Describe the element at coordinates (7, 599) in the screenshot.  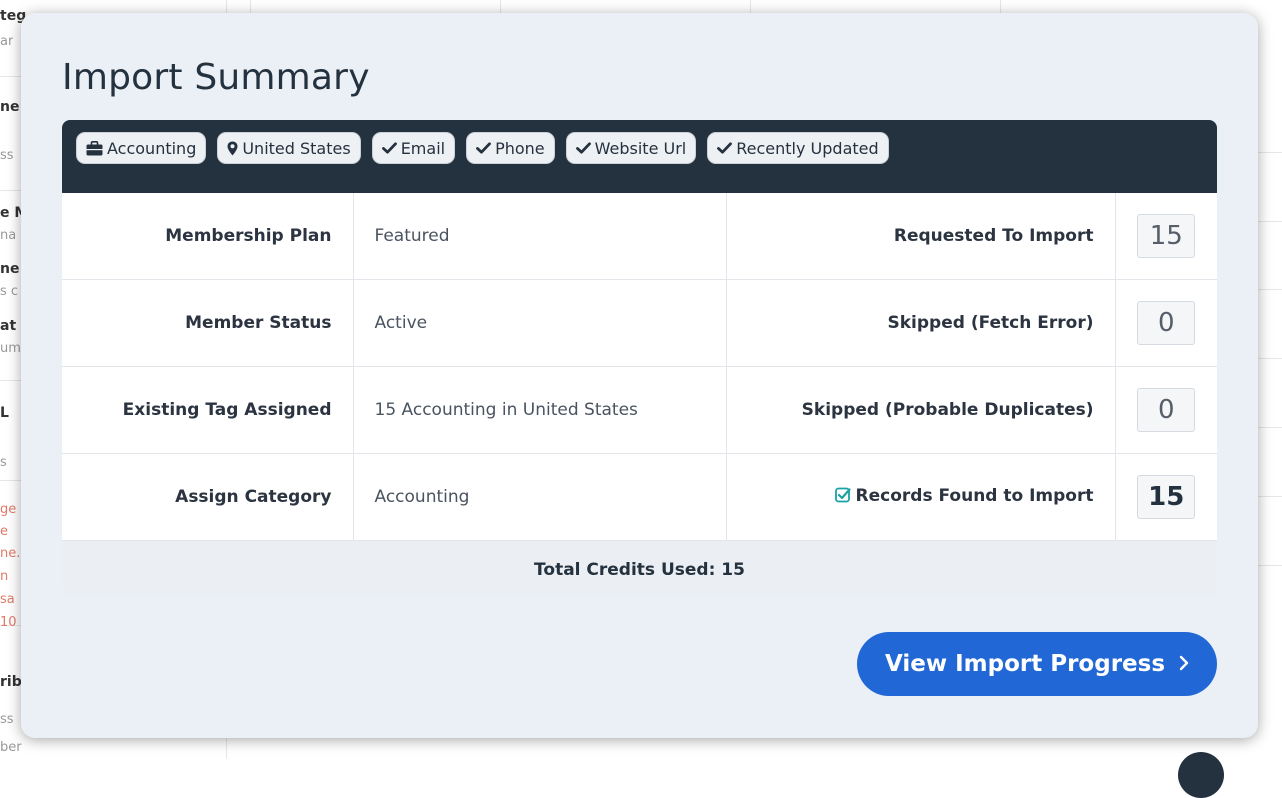
I see `bg-text: sa` at that location.